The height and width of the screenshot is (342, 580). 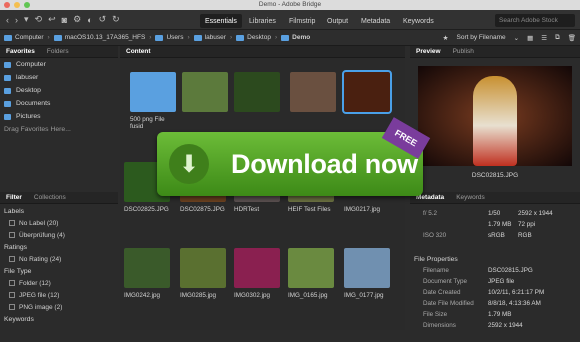 What do you see at coordinates (557, 38) in the screenshot?
I see `open-recent-icon: ⧉` at bounding box center [557, 38].